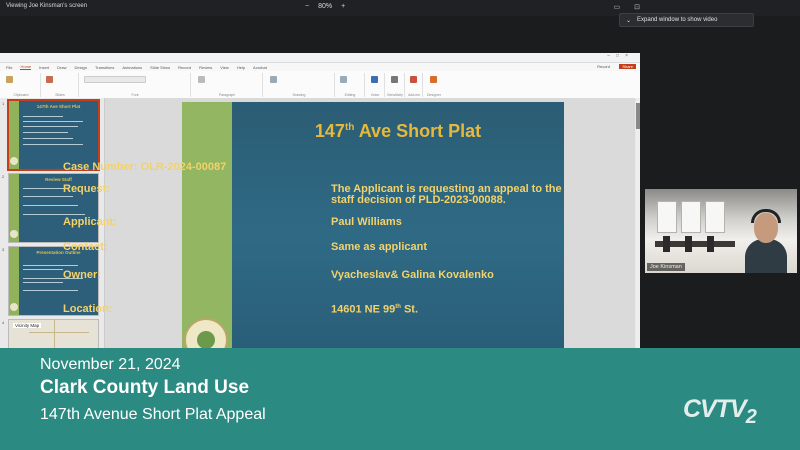 The height and width of the screenshot is (450, 800). I want to click on participant-body, so click(766, 256).